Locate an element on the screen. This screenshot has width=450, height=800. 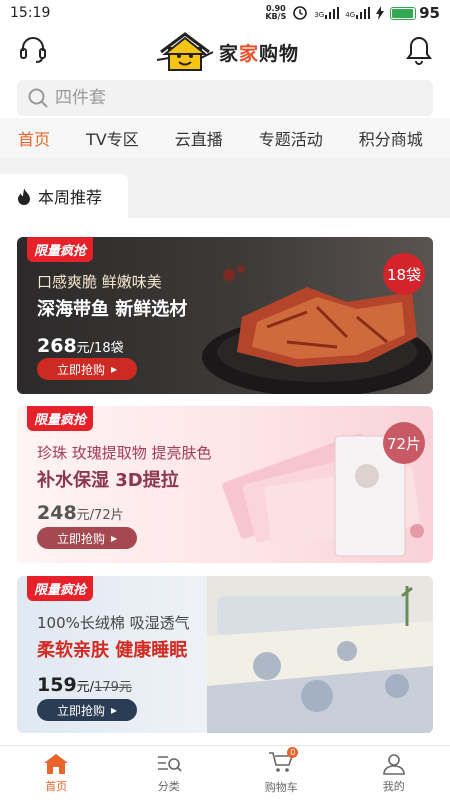
section-weekly-recommend: 本周推荐 is located at coordinates (64, 196).